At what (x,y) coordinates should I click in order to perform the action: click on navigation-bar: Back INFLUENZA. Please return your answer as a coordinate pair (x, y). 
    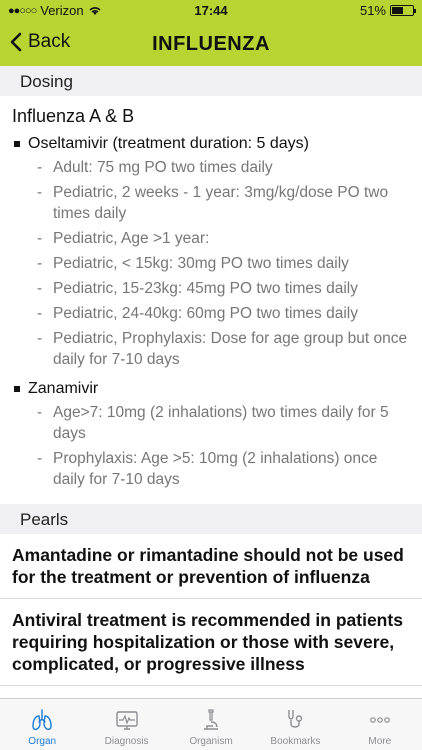
    Looking at the image, I should click on (211, 44).